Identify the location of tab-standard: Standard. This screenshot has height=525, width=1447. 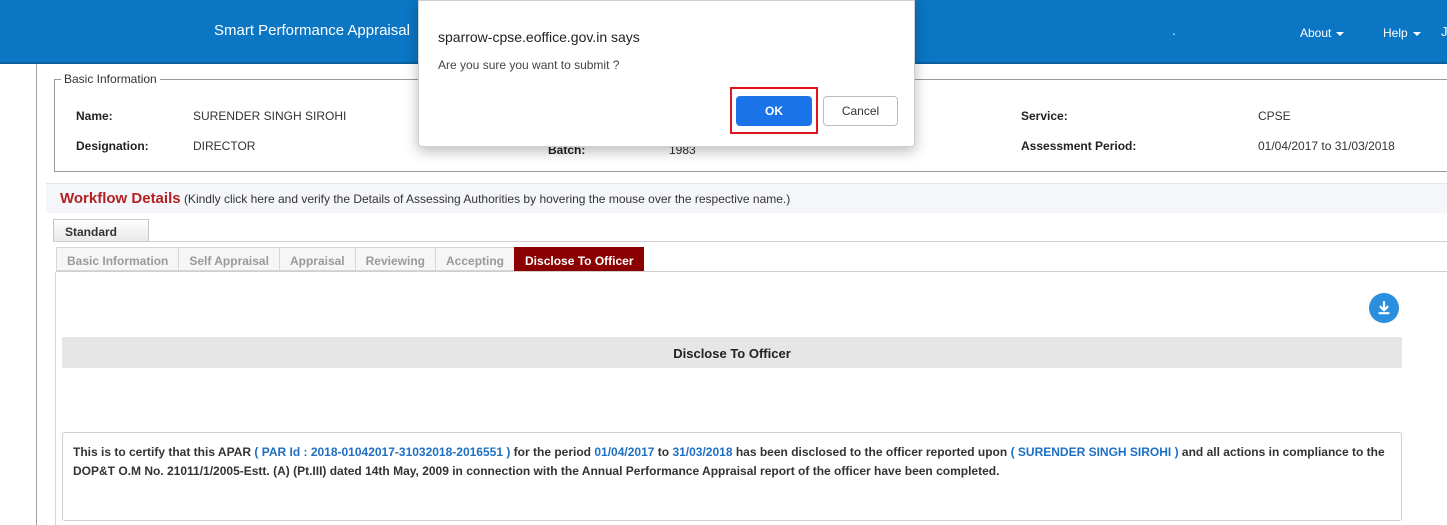
(101, 230).